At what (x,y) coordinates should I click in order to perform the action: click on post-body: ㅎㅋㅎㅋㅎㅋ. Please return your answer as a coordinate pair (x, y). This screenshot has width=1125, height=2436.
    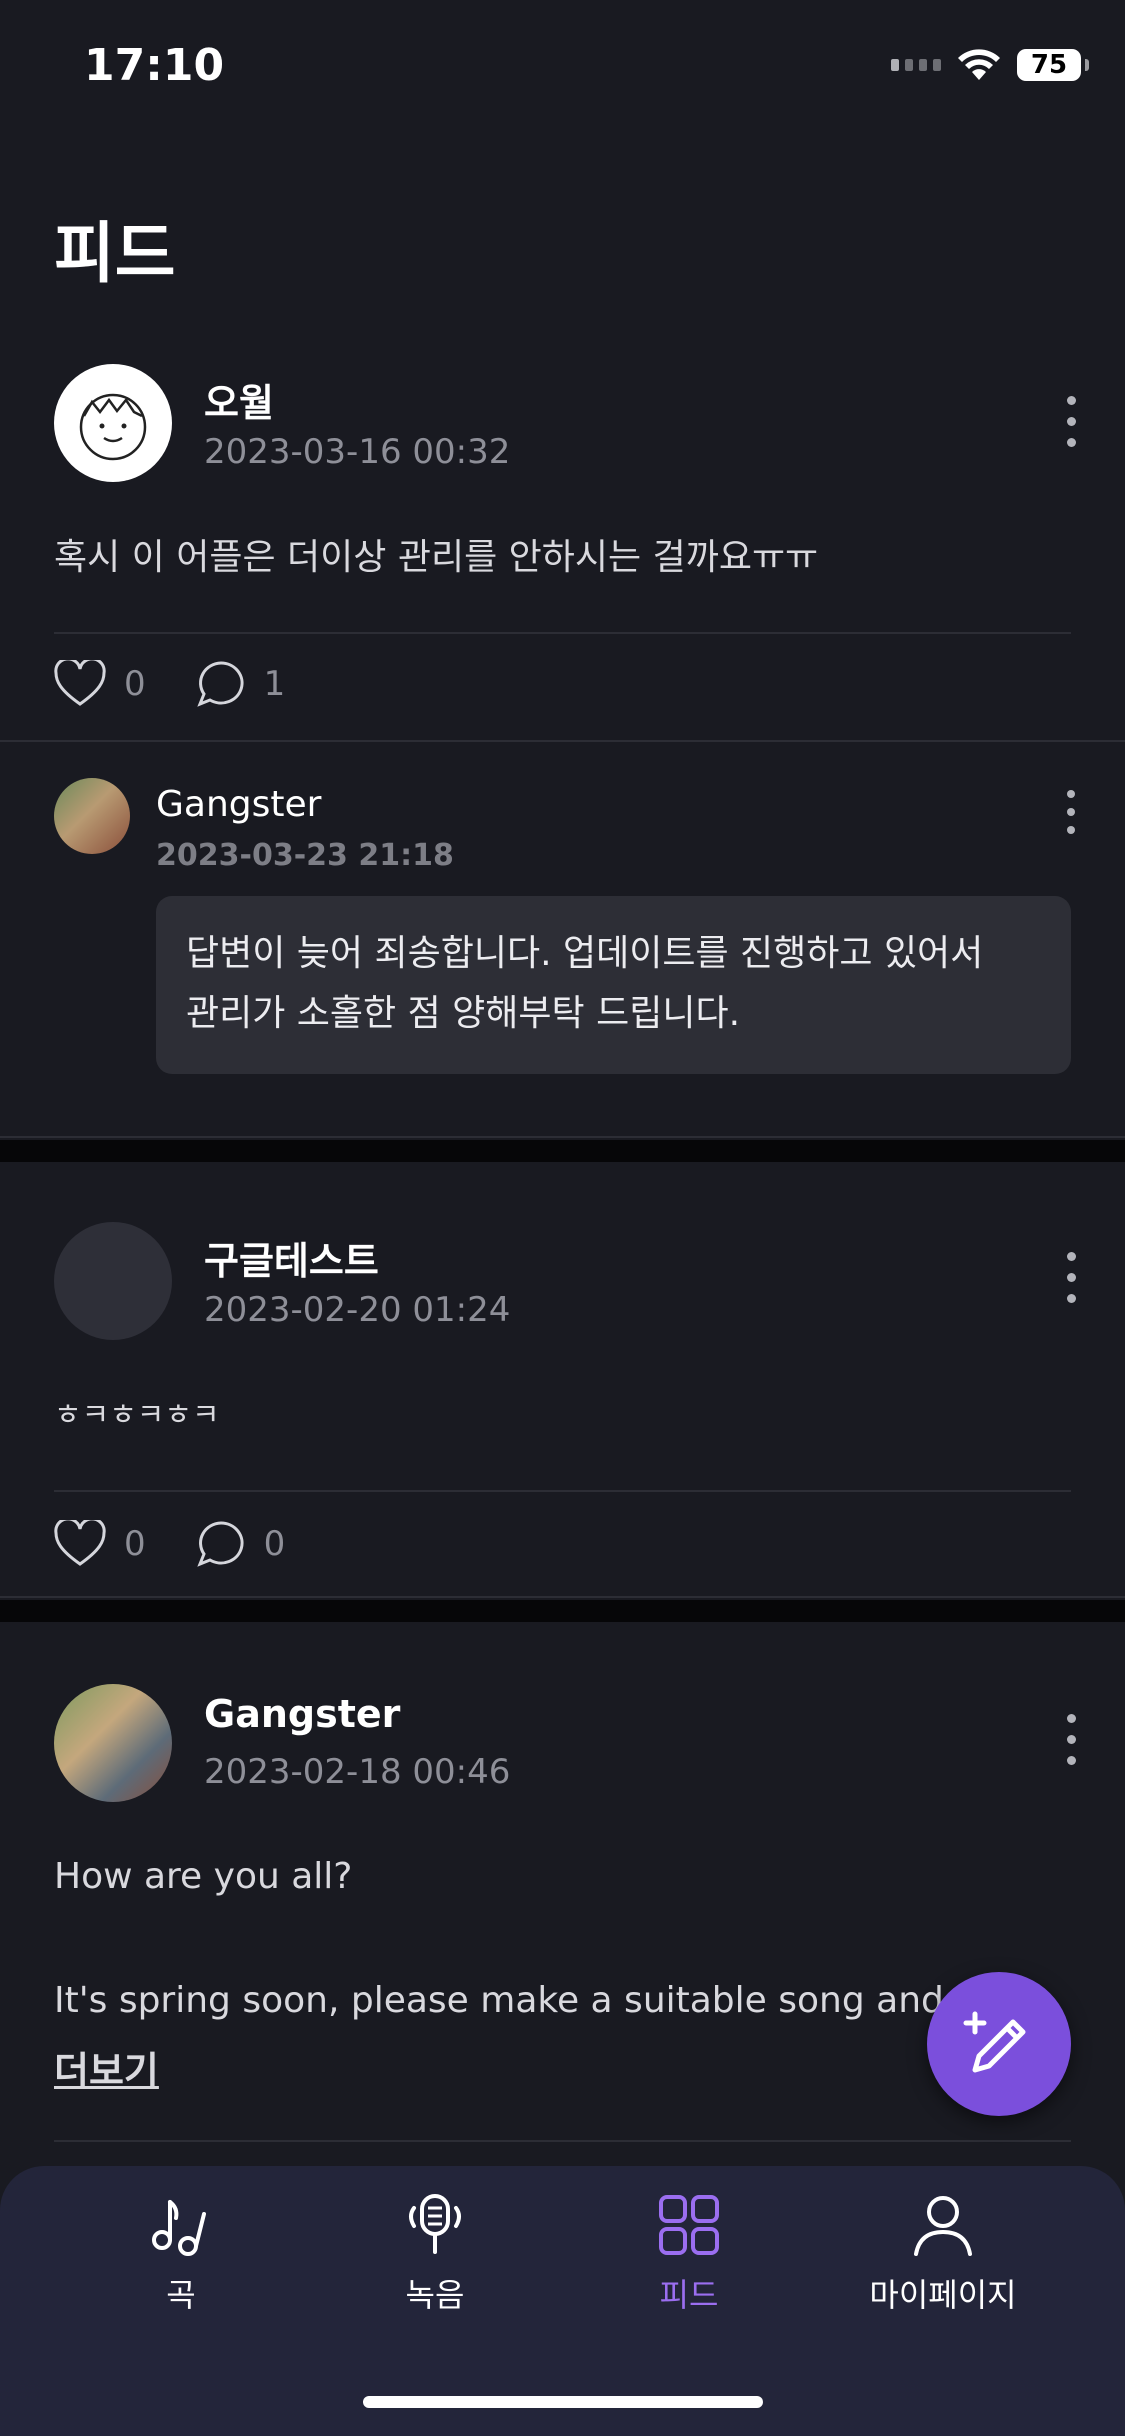
    Looking at the image, I should click on (137, 1415).